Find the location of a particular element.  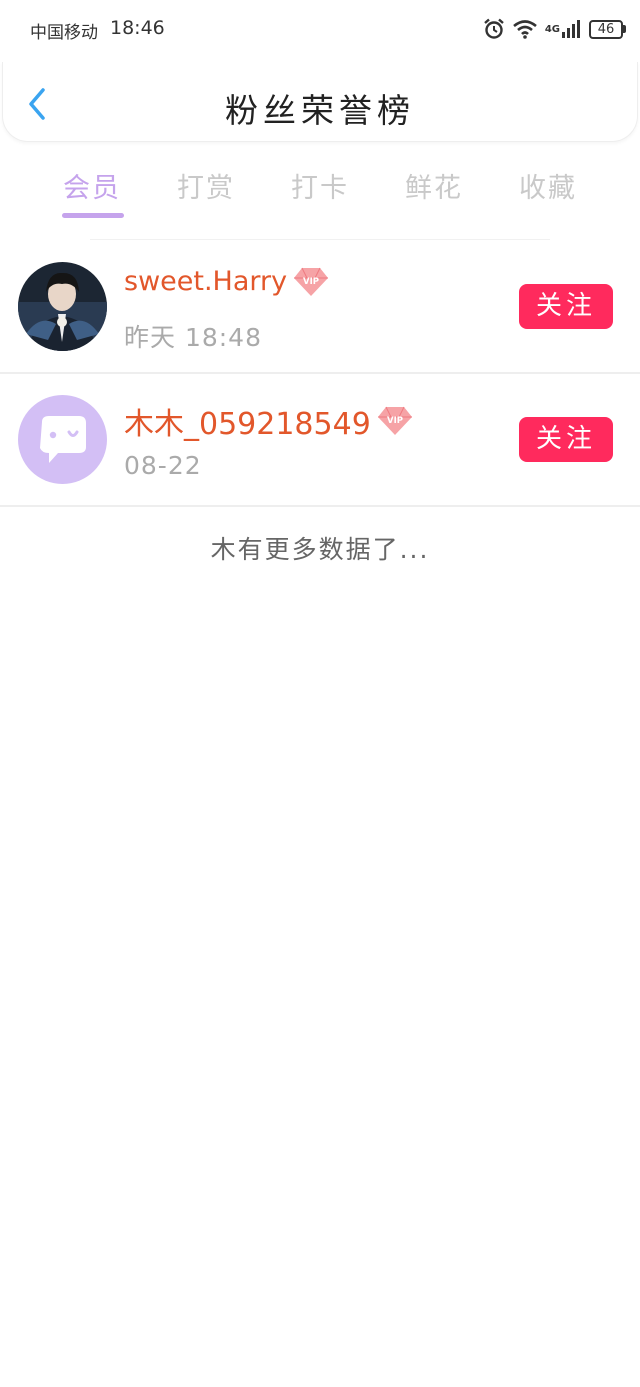

name-line: 木木_059218549 VIP is located at coordinates (268, 421).